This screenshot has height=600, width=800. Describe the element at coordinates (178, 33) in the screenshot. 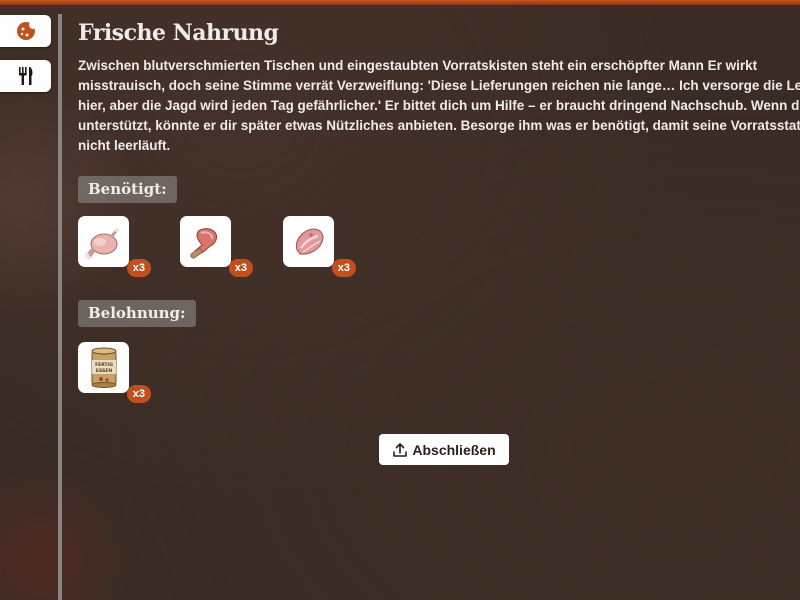

I see `quest-title: Frische Nahrung` at that location.